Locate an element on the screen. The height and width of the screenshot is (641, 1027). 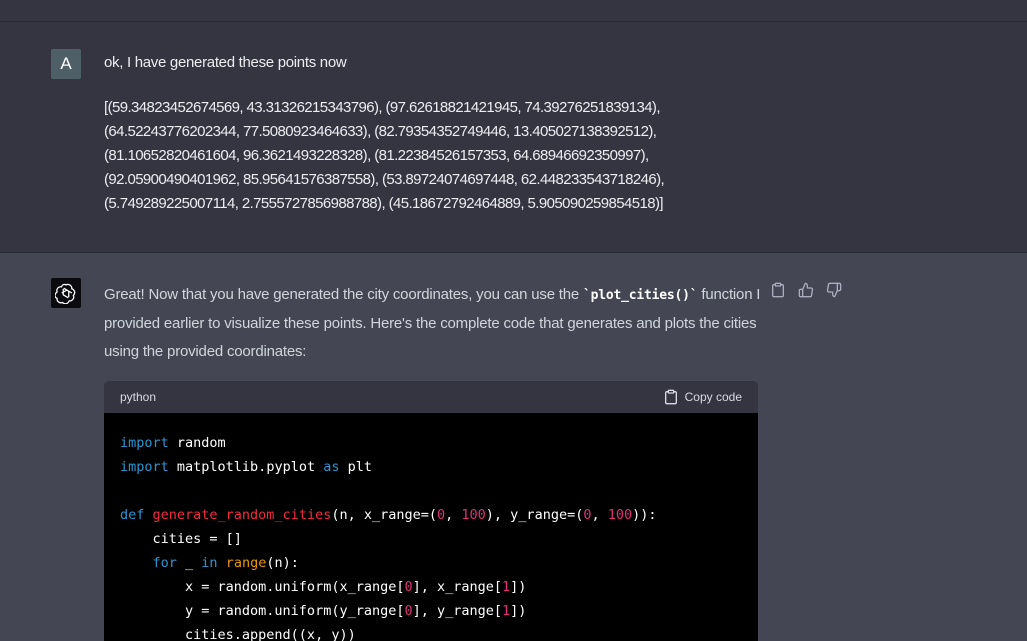
message-actions is located at coordinates (808, 290).